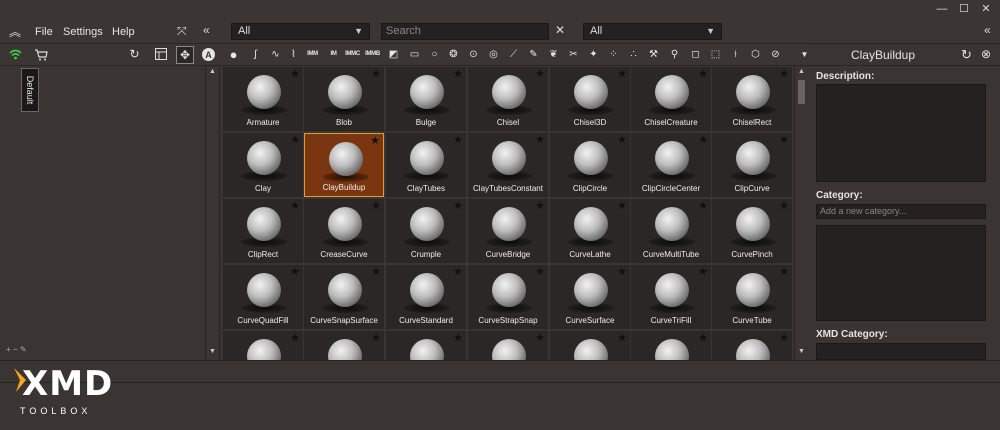  What do you see at coordinates (633, 54) in the screenshot?
I see `scatter-icon: ∴` at bounding box center [633, 54].